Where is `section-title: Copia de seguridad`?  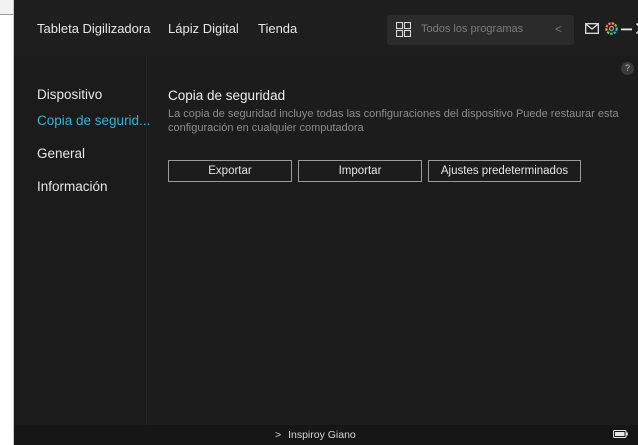 section-title: Copia de seguridad is located at coordinates (227, 95).